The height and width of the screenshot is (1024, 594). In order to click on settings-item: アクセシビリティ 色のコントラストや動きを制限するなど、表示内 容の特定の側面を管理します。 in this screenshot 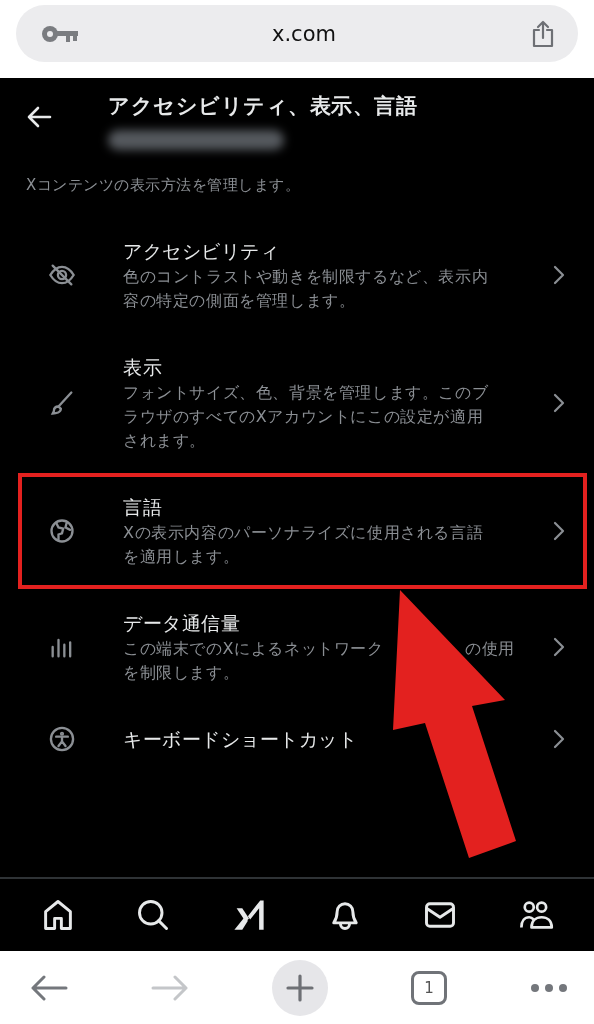, I will do `click(302, 275)`.